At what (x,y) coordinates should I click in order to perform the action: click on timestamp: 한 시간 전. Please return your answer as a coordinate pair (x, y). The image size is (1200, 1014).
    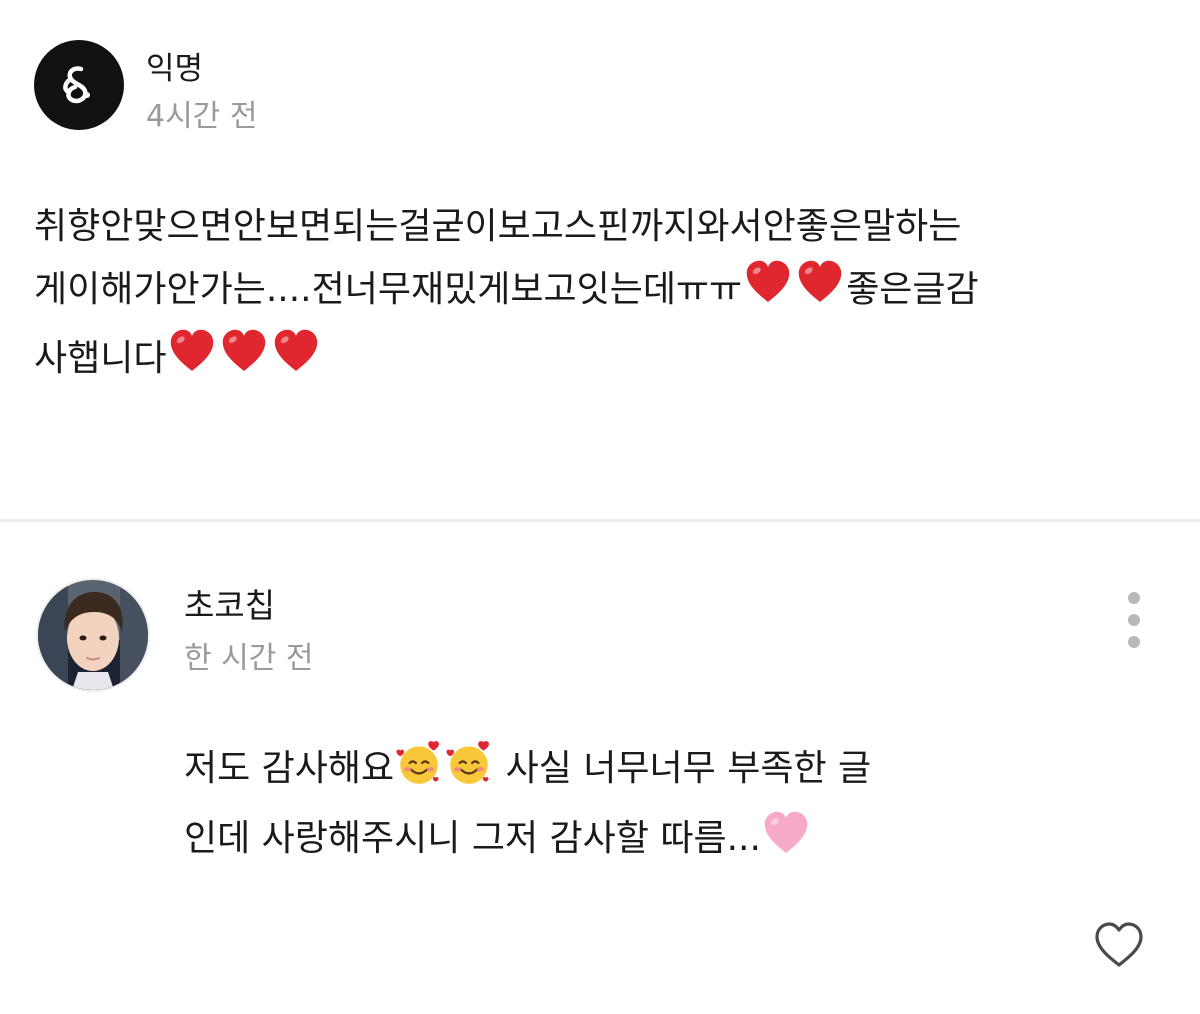
    Looking at the image, I should click on (249, 658).